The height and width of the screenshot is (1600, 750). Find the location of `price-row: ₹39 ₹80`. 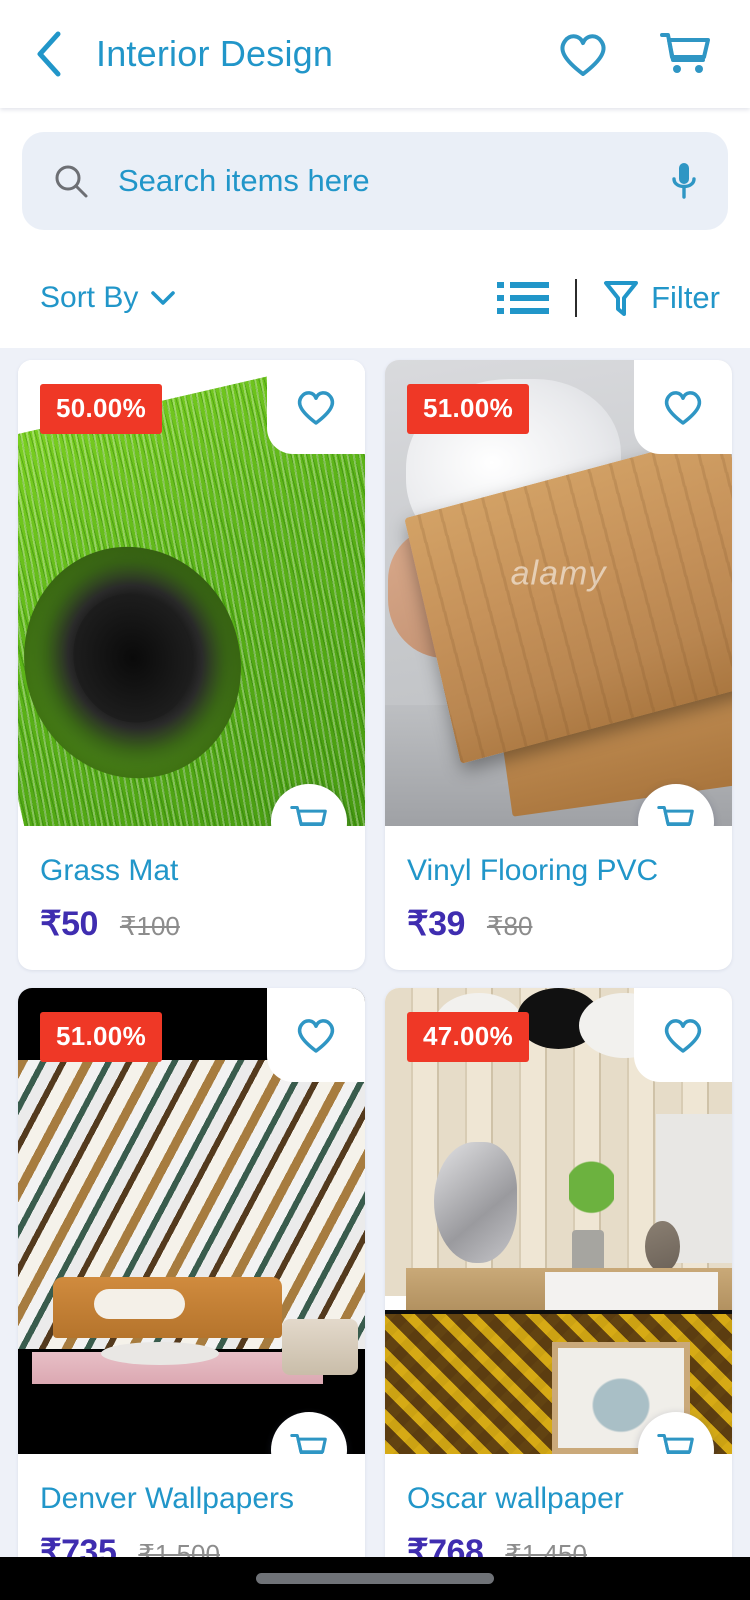

price-row: ₹39 ₹80 is located at coordinates (558, 924).